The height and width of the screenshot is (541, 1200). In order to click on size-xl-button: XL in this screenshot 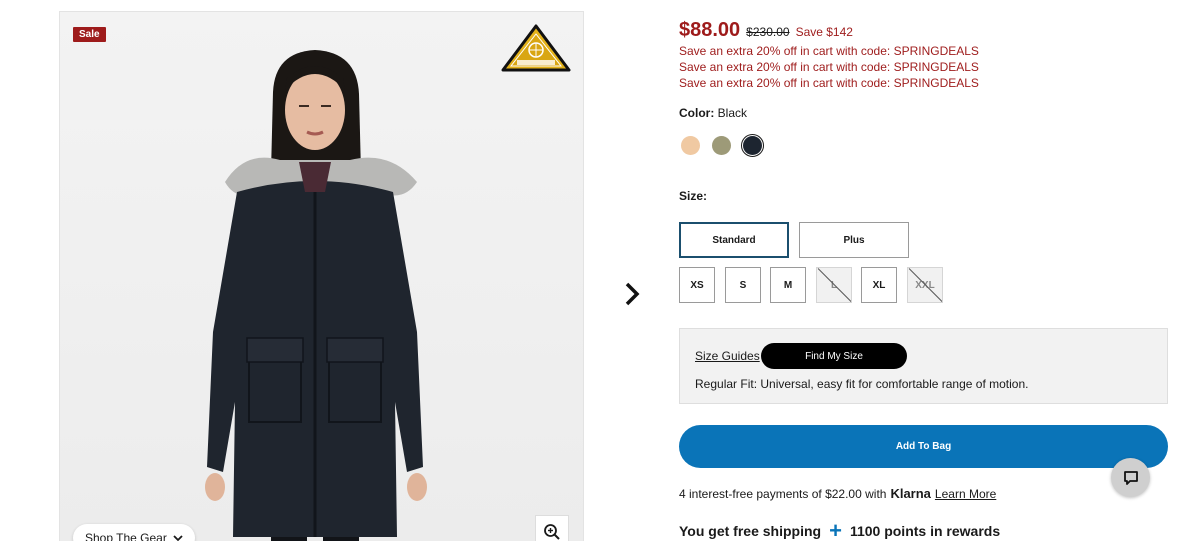, I will do `click(879, 285)`.